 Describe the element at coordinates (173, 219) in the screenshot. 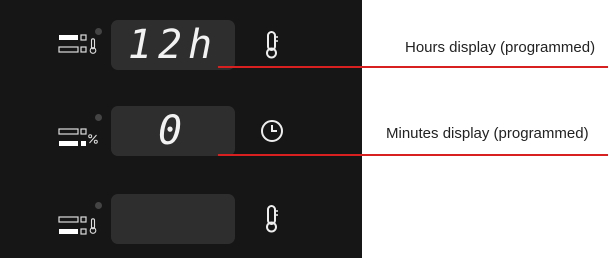

I see `empty-display` at that location.